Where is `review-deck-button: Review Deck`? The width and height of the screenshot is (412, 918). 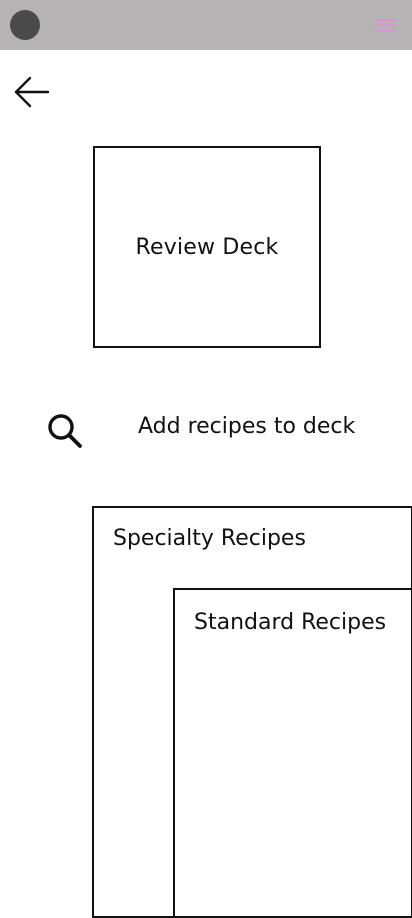 review-deck-button: Review Deck is located at coordinates (207, 247).